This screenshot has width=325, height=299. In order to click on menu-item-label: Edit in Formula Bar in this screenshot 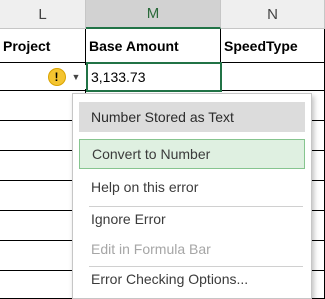, I will do `click(151, 249)`.